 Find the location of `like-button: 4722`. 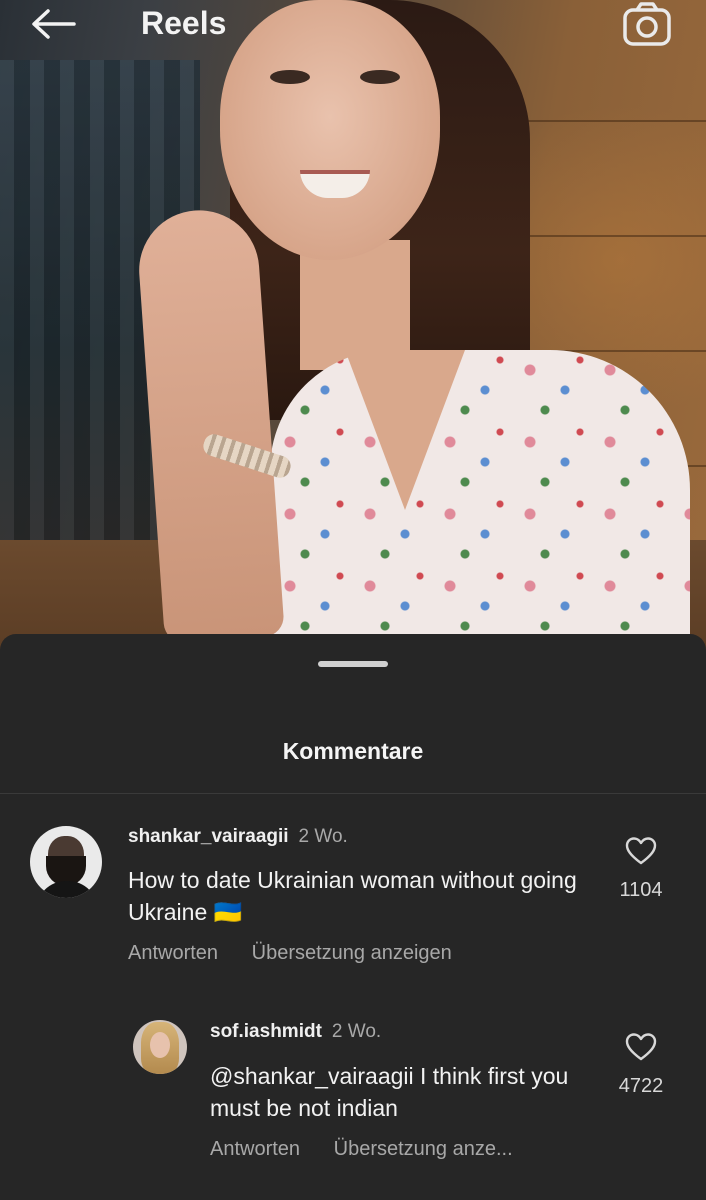

like-button: 4722 is located at coordinates (641, 1065).